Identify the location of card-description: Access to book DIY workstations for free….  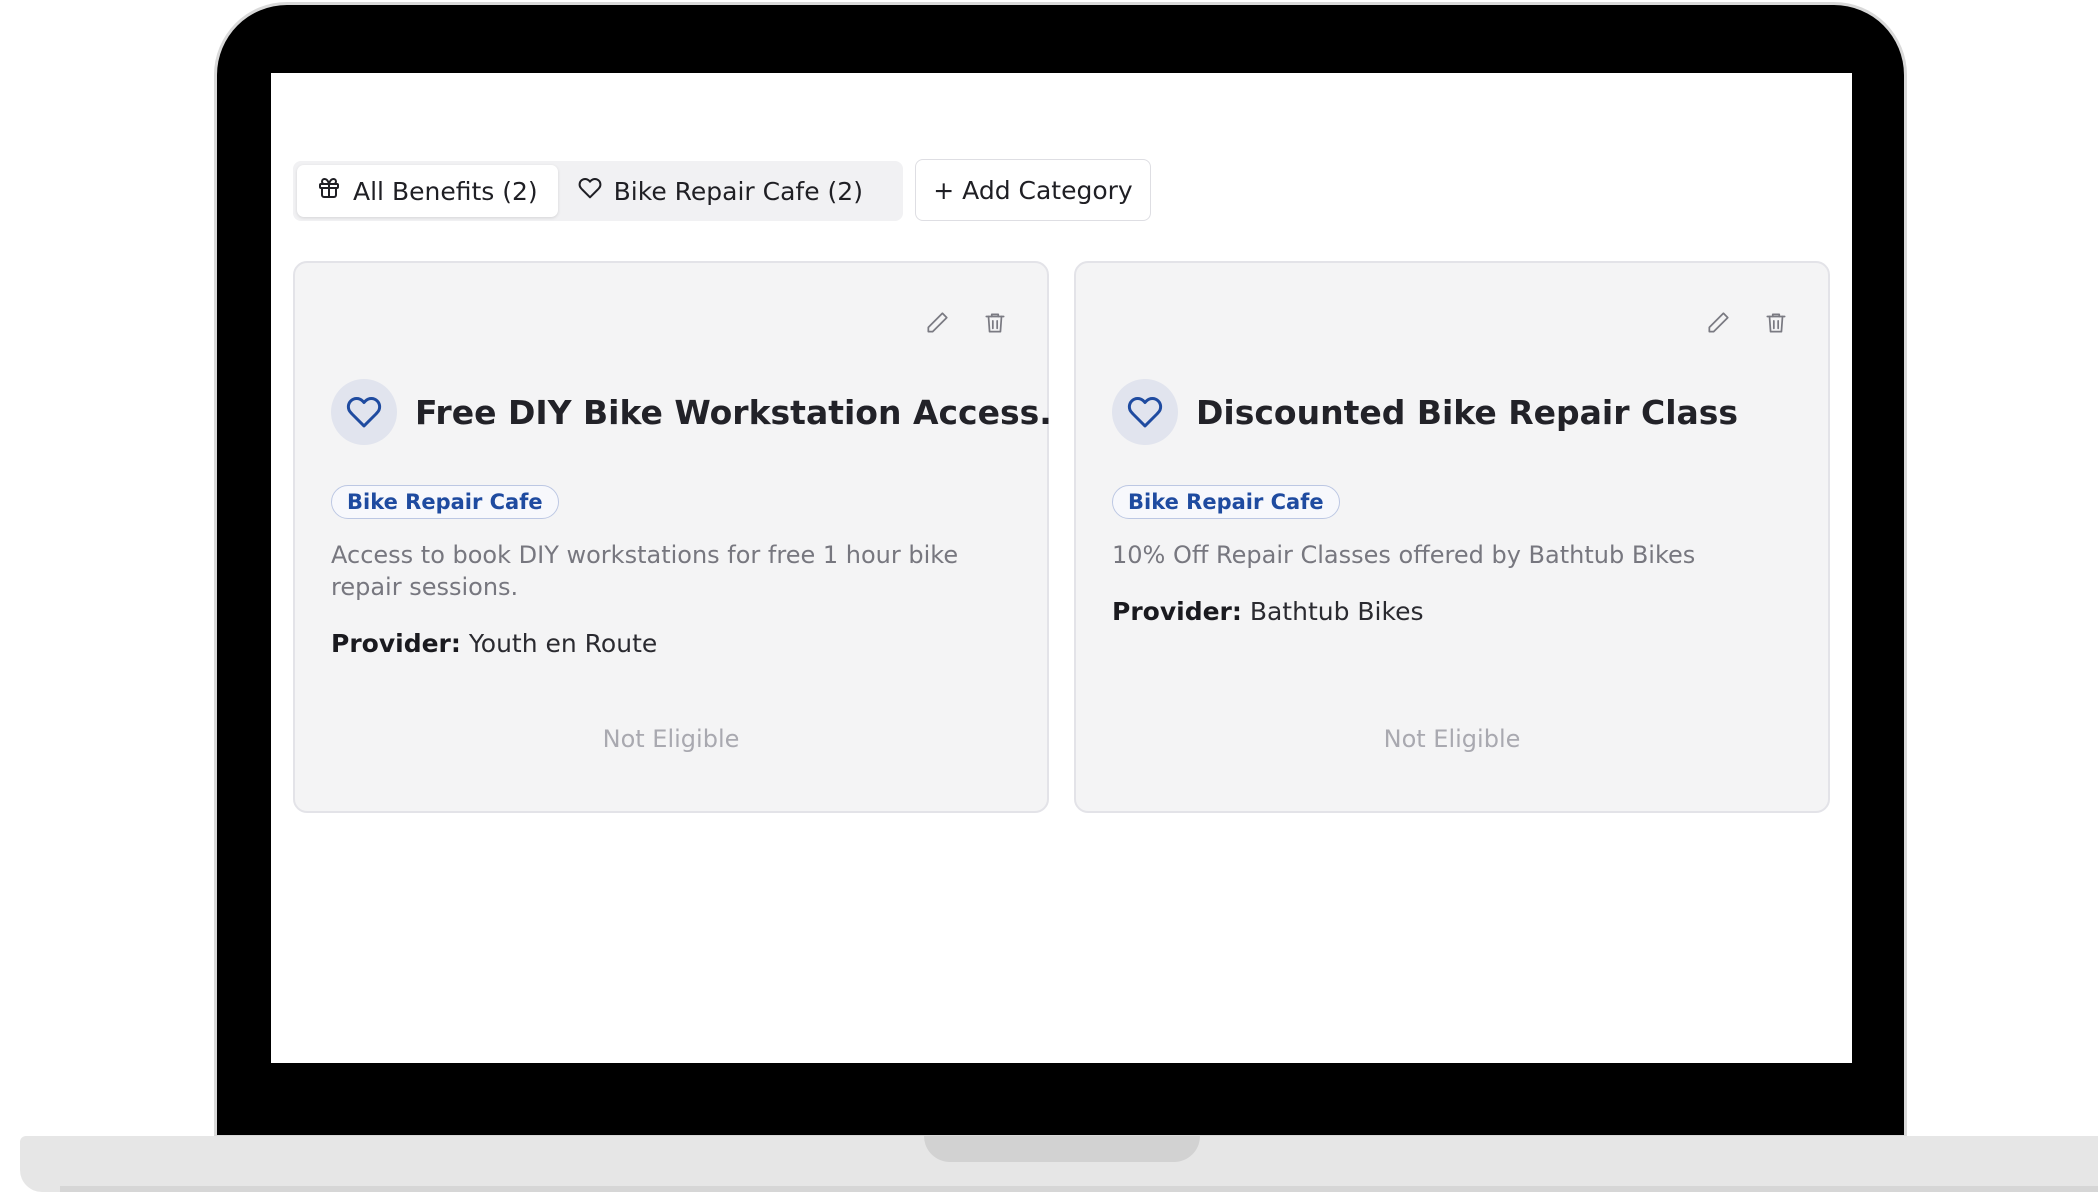
(645, 571).